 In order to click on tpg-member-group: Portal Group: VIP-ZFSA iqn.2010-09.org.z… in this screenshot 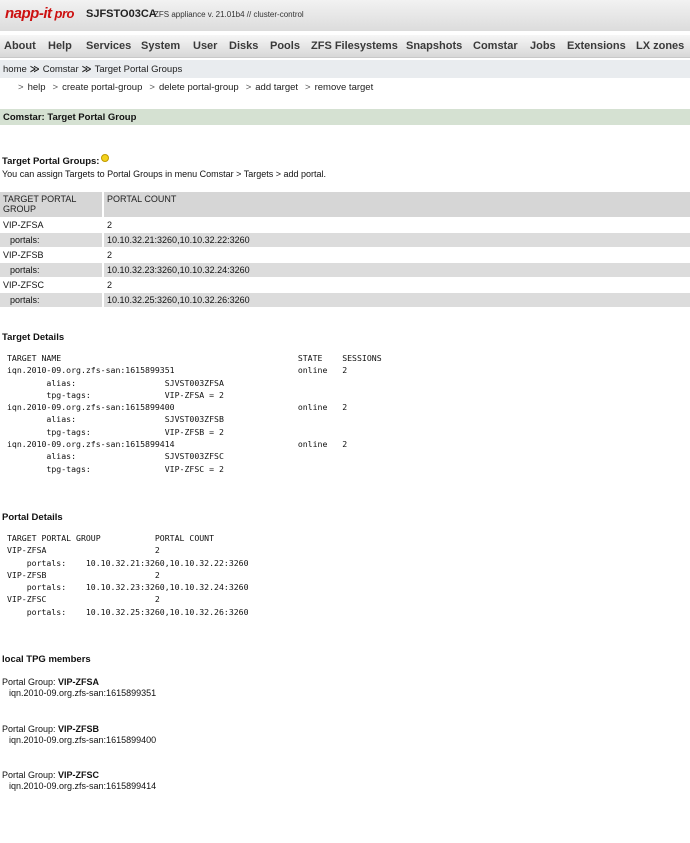, I will do `click(79, 688)`.